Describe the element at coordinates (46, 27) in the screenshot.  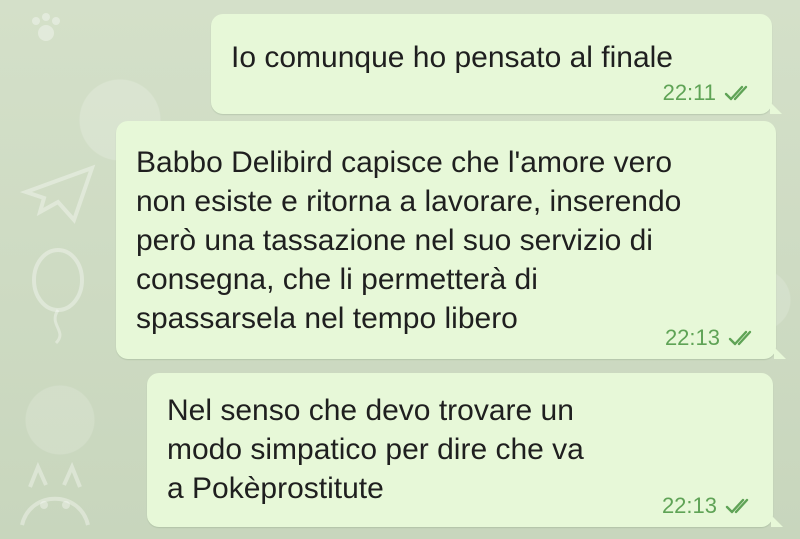
I see `paw-icon` at that location.